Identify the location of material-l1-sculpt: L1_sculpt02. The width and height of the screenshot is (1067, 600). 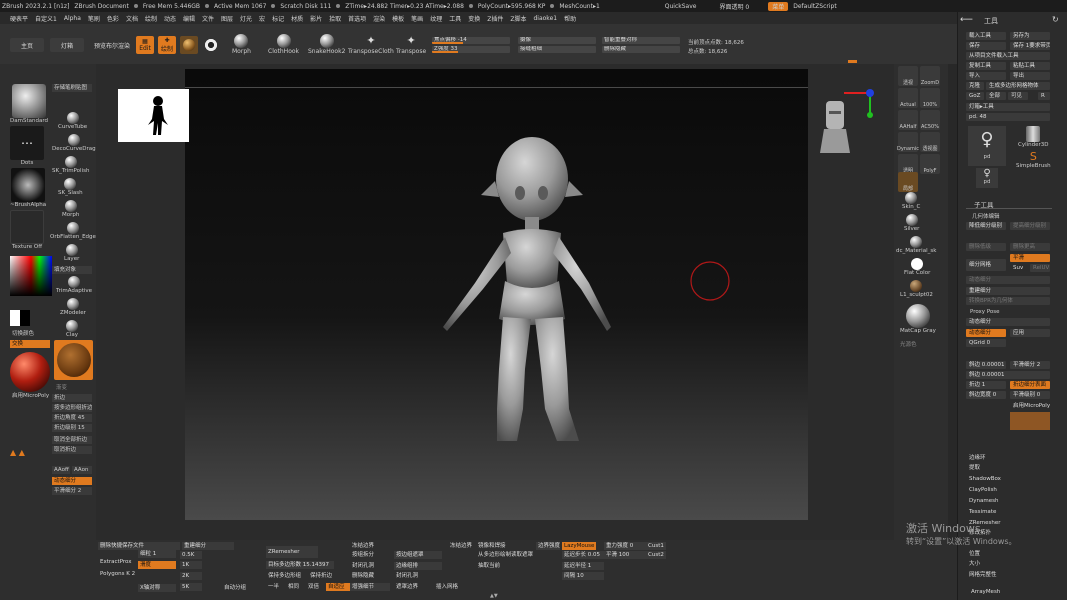
(916, 289).